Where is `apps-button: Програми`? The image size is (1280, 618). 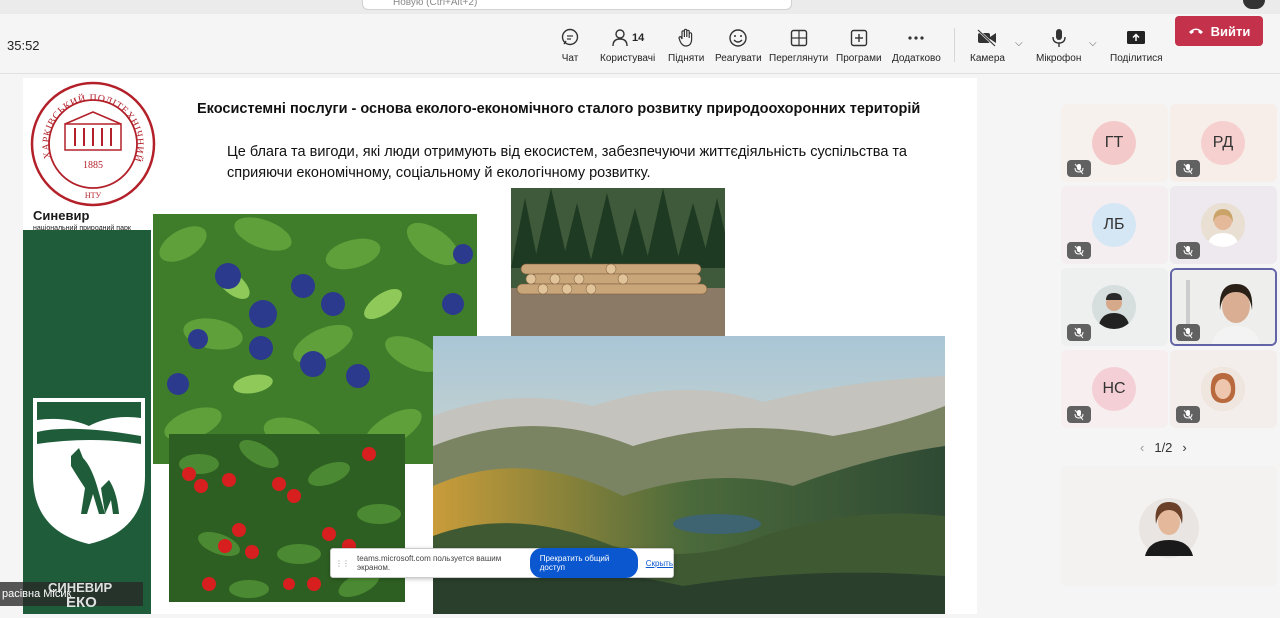 apps-button: Програми is located at coordinates (859, 45).